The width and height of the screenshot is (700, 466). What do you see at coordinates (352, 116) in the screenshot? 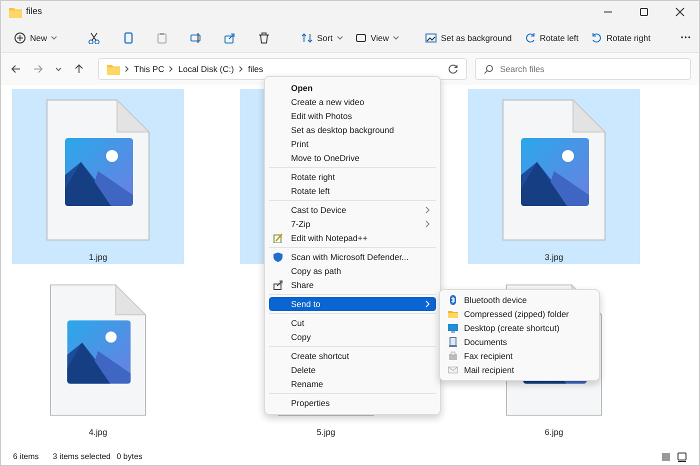
I see `menu-item: Edit with Photos` at bounding box center [352, 116].